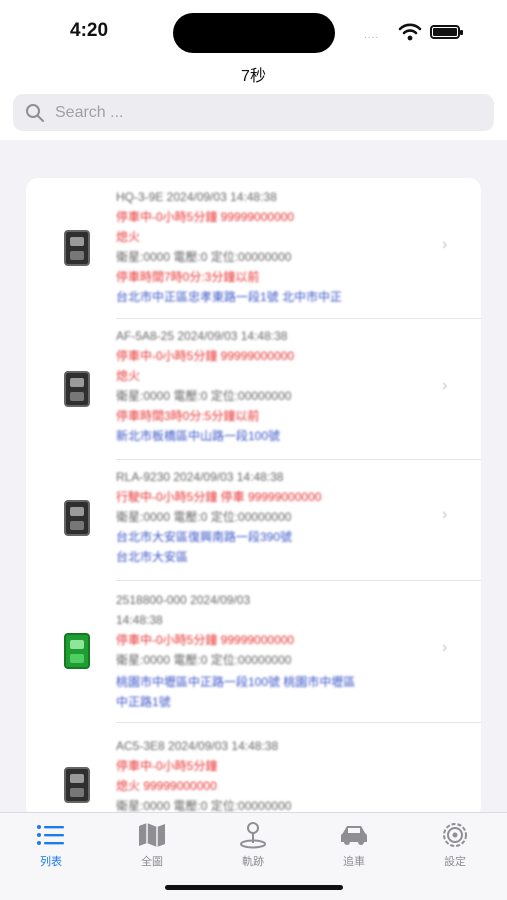 The width and height of the screenshot is (507, 900). What do you see at coordinates (50, 835) in the screenshot?
I see `list-icon` at bounding box center [50, 835].